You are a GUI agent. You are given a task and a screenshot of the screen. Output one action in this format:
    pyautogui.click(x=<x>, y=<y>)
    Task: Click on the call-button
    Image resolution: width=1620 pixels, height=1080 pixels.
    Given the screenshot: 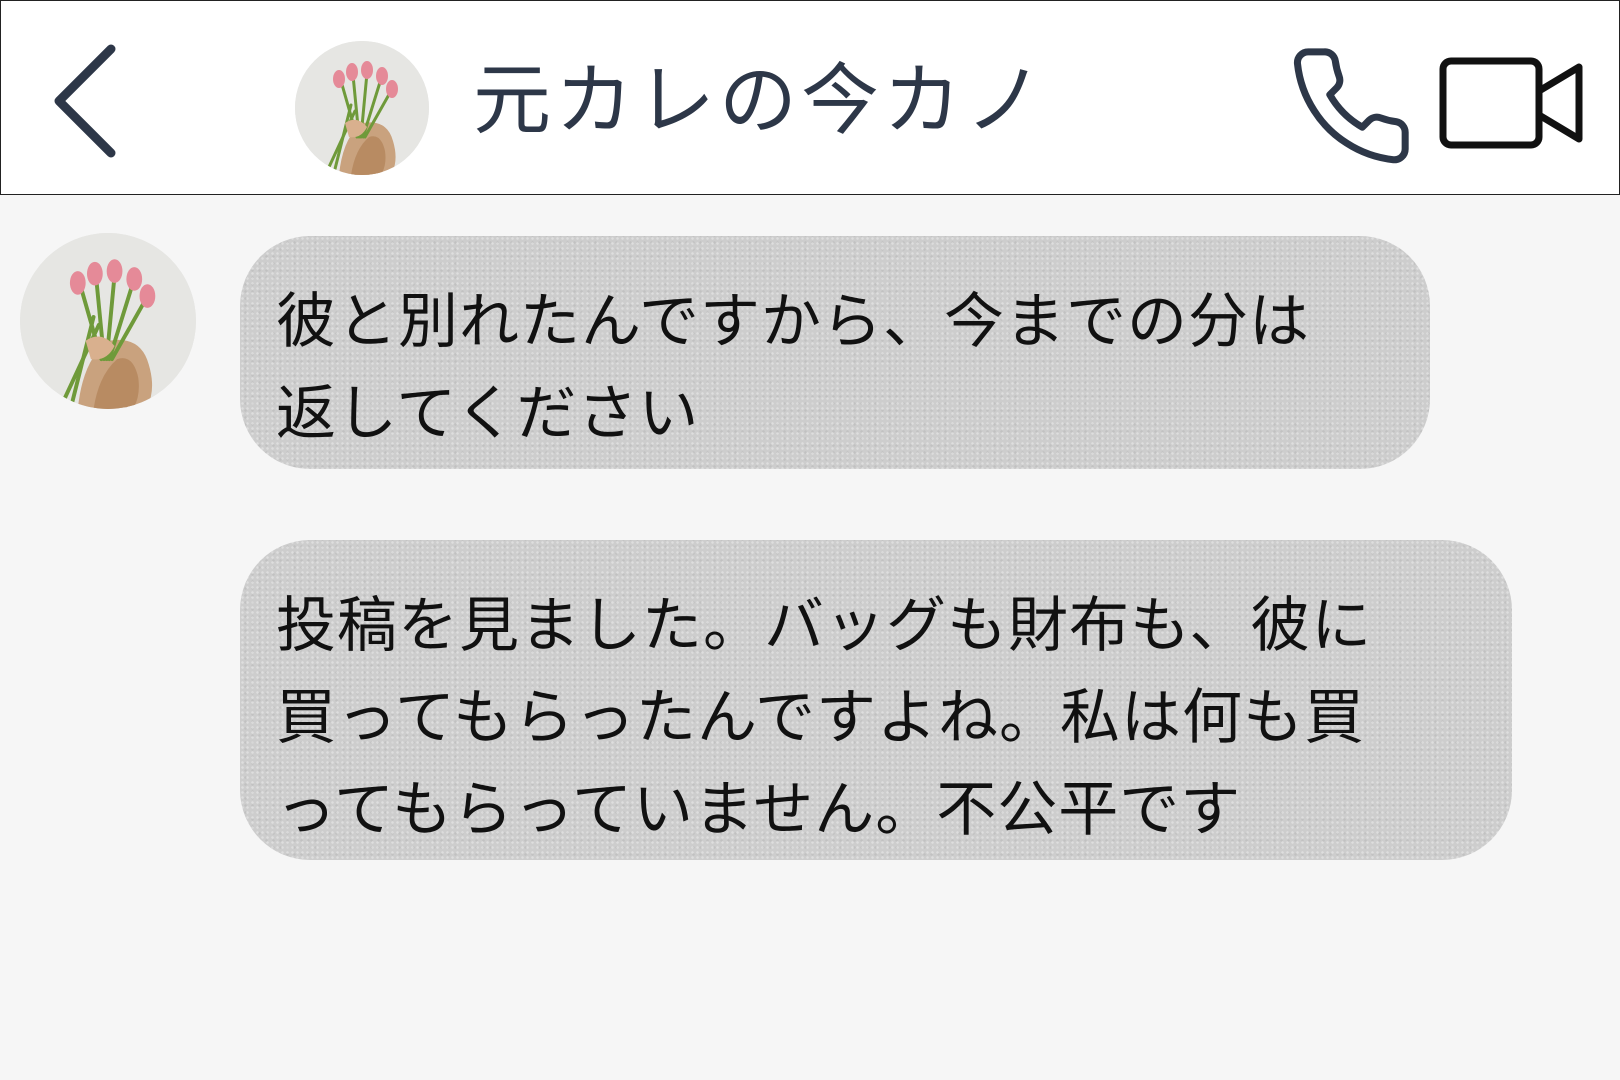 What is the action you would take?
    pyautogui.click(x=1351, y=106)
    